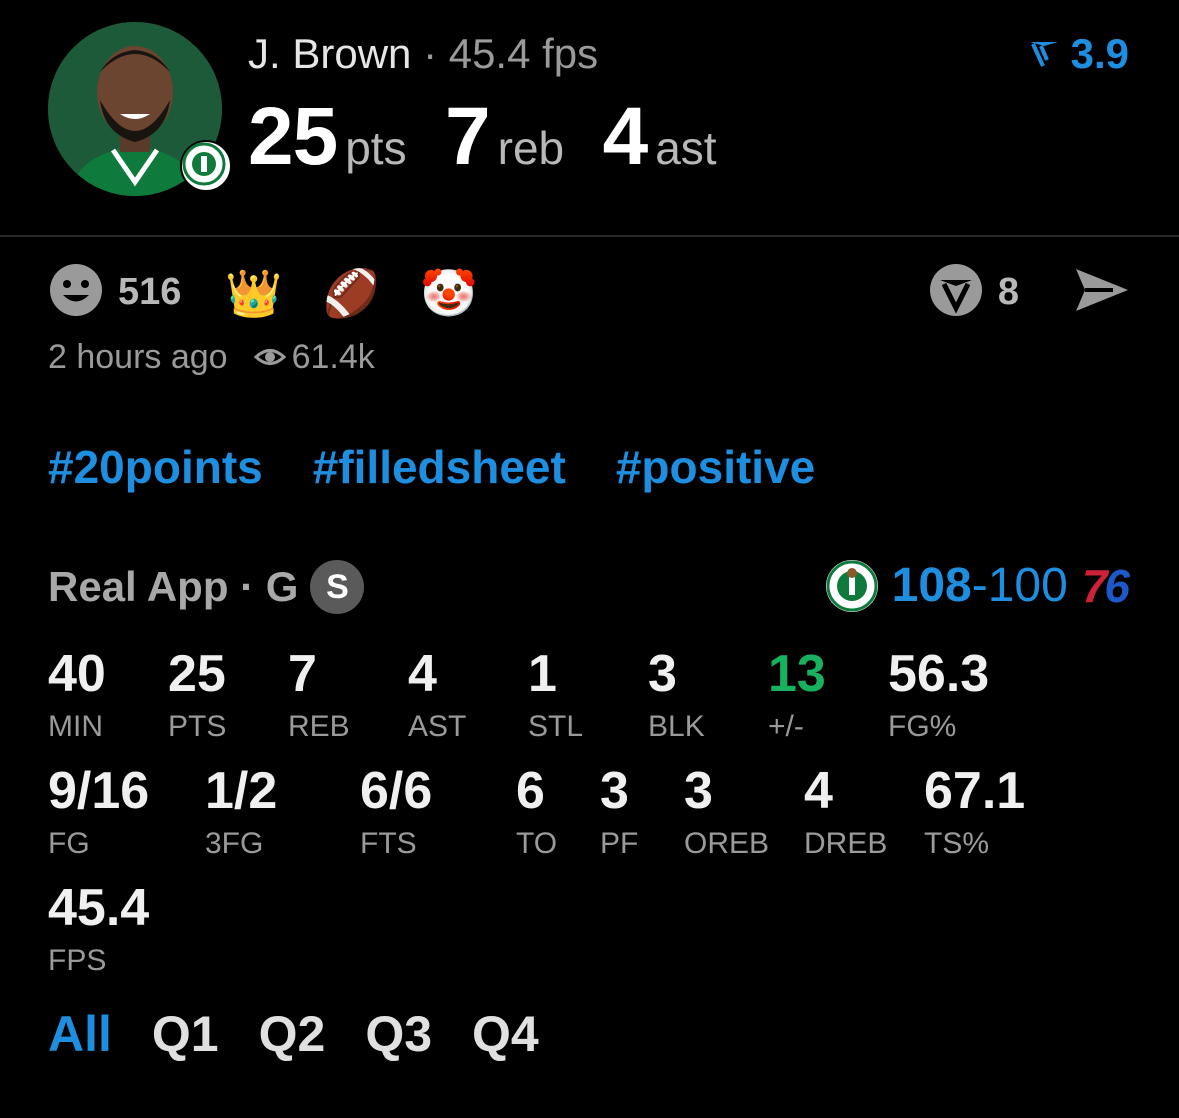 This screenshot has height=1118, width=1179. I want to click on post-meta: 2 hours ago 61.4k, so click(211, 357).